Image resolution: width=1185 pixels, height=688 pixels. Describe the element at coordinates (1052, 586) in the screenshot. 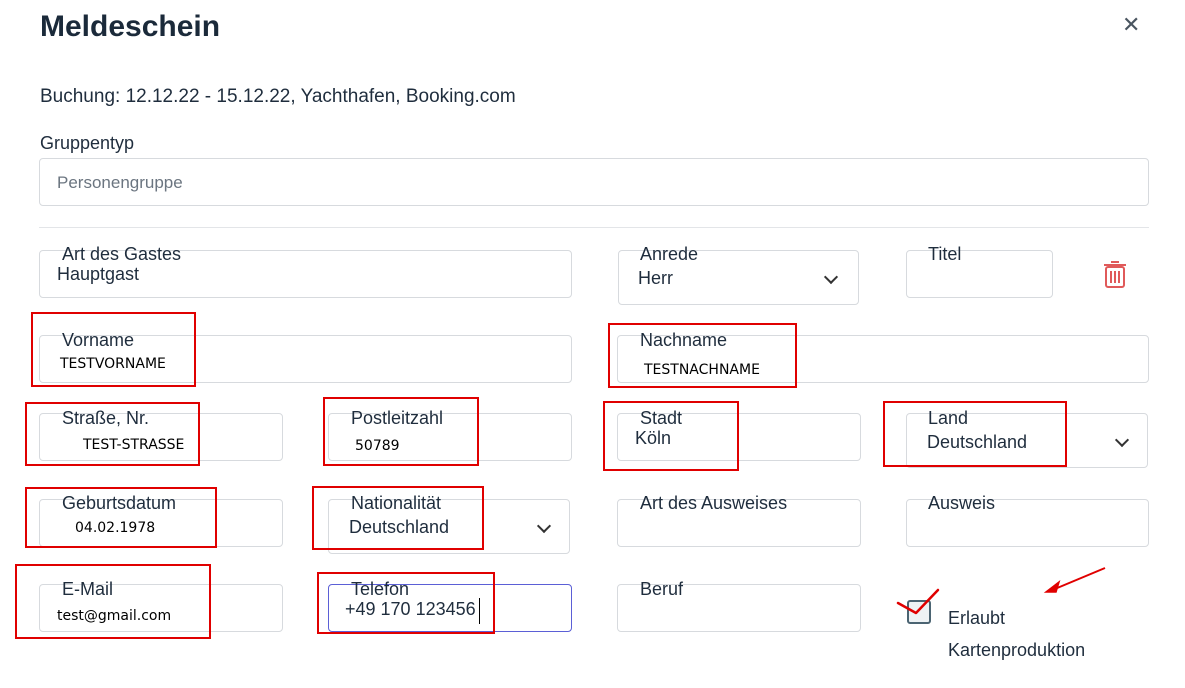

I see `annotation-arrowhead` at that location.